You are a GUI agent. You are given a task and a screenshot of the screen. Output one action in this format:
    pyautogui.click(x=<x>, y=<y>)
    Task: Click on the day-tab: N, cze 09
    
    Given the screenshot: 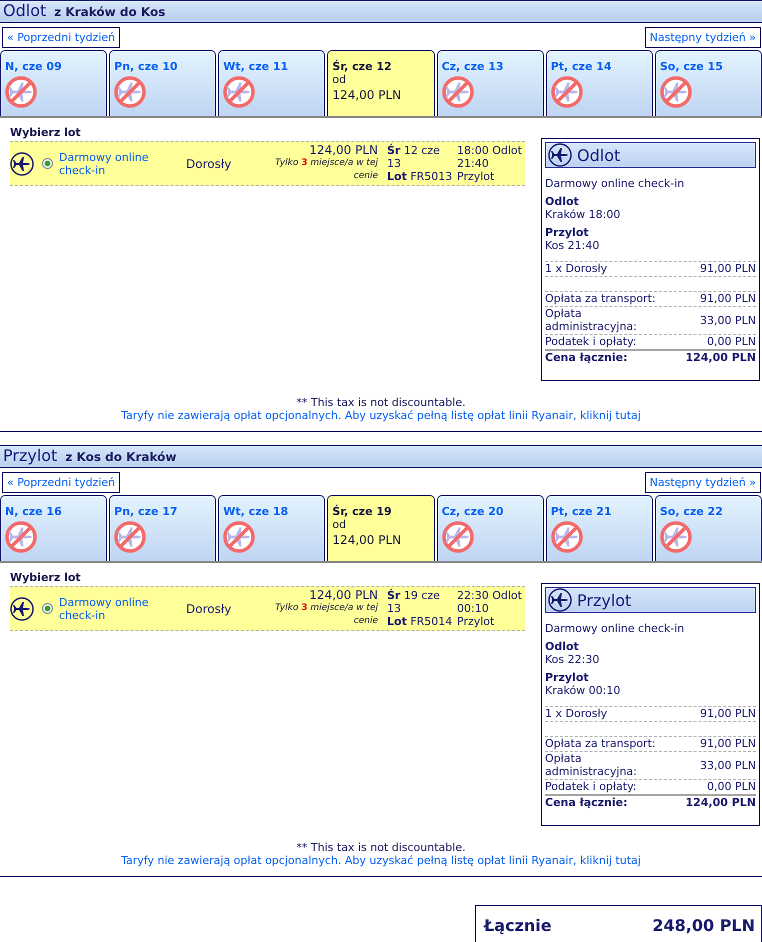 What is the action you would take?
    pyautogui.click(x=54, y=83)
    